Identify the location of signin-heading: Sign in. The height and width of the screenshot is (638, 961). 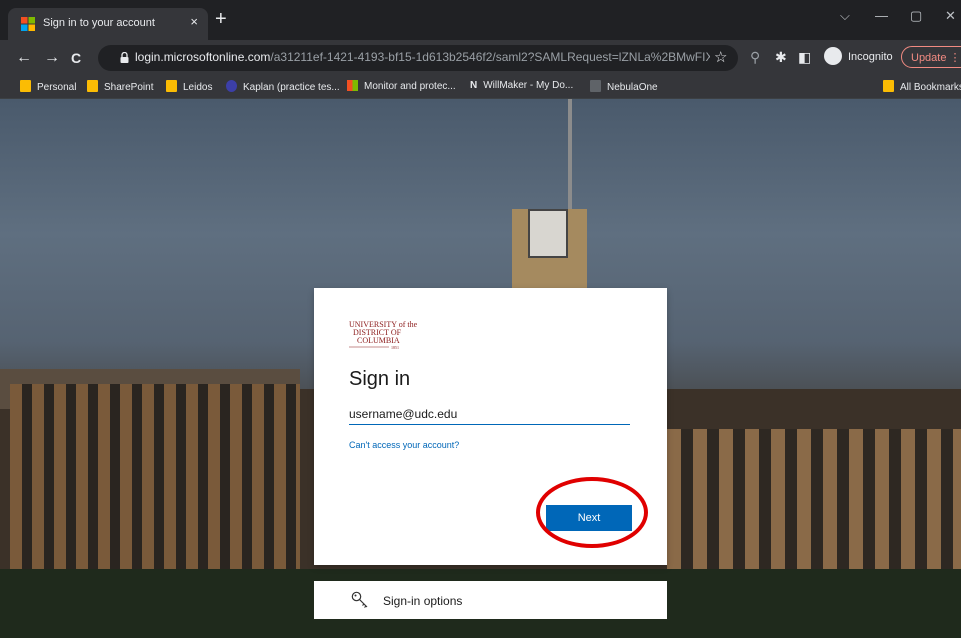
(380, 379).